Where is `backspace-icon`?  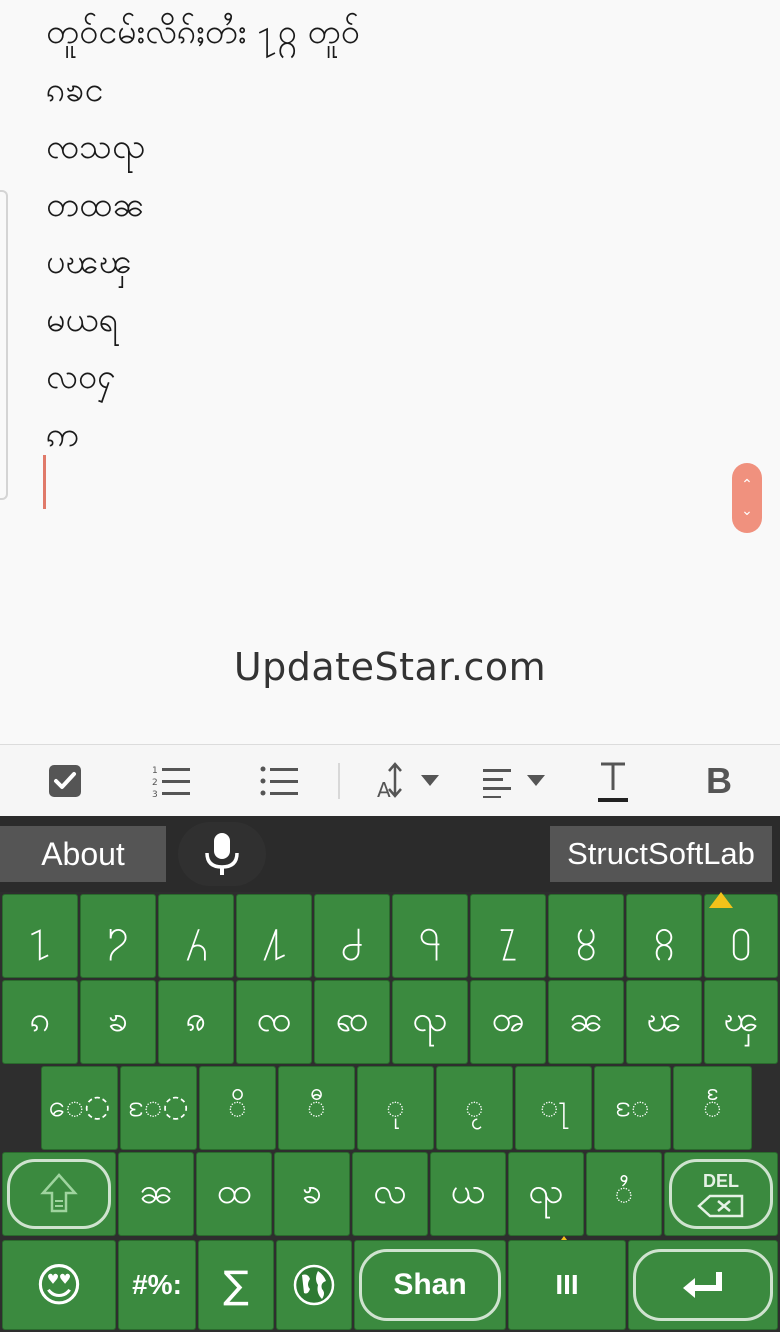 backspace-icon is located at coordinates (720, 1205).